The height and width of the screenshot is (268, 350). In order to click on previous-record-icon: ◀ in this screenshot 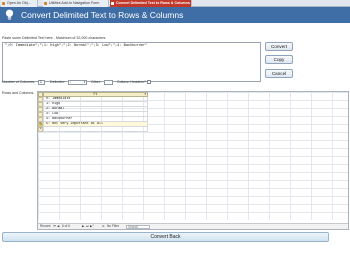, I will do `click(58, 226)`.